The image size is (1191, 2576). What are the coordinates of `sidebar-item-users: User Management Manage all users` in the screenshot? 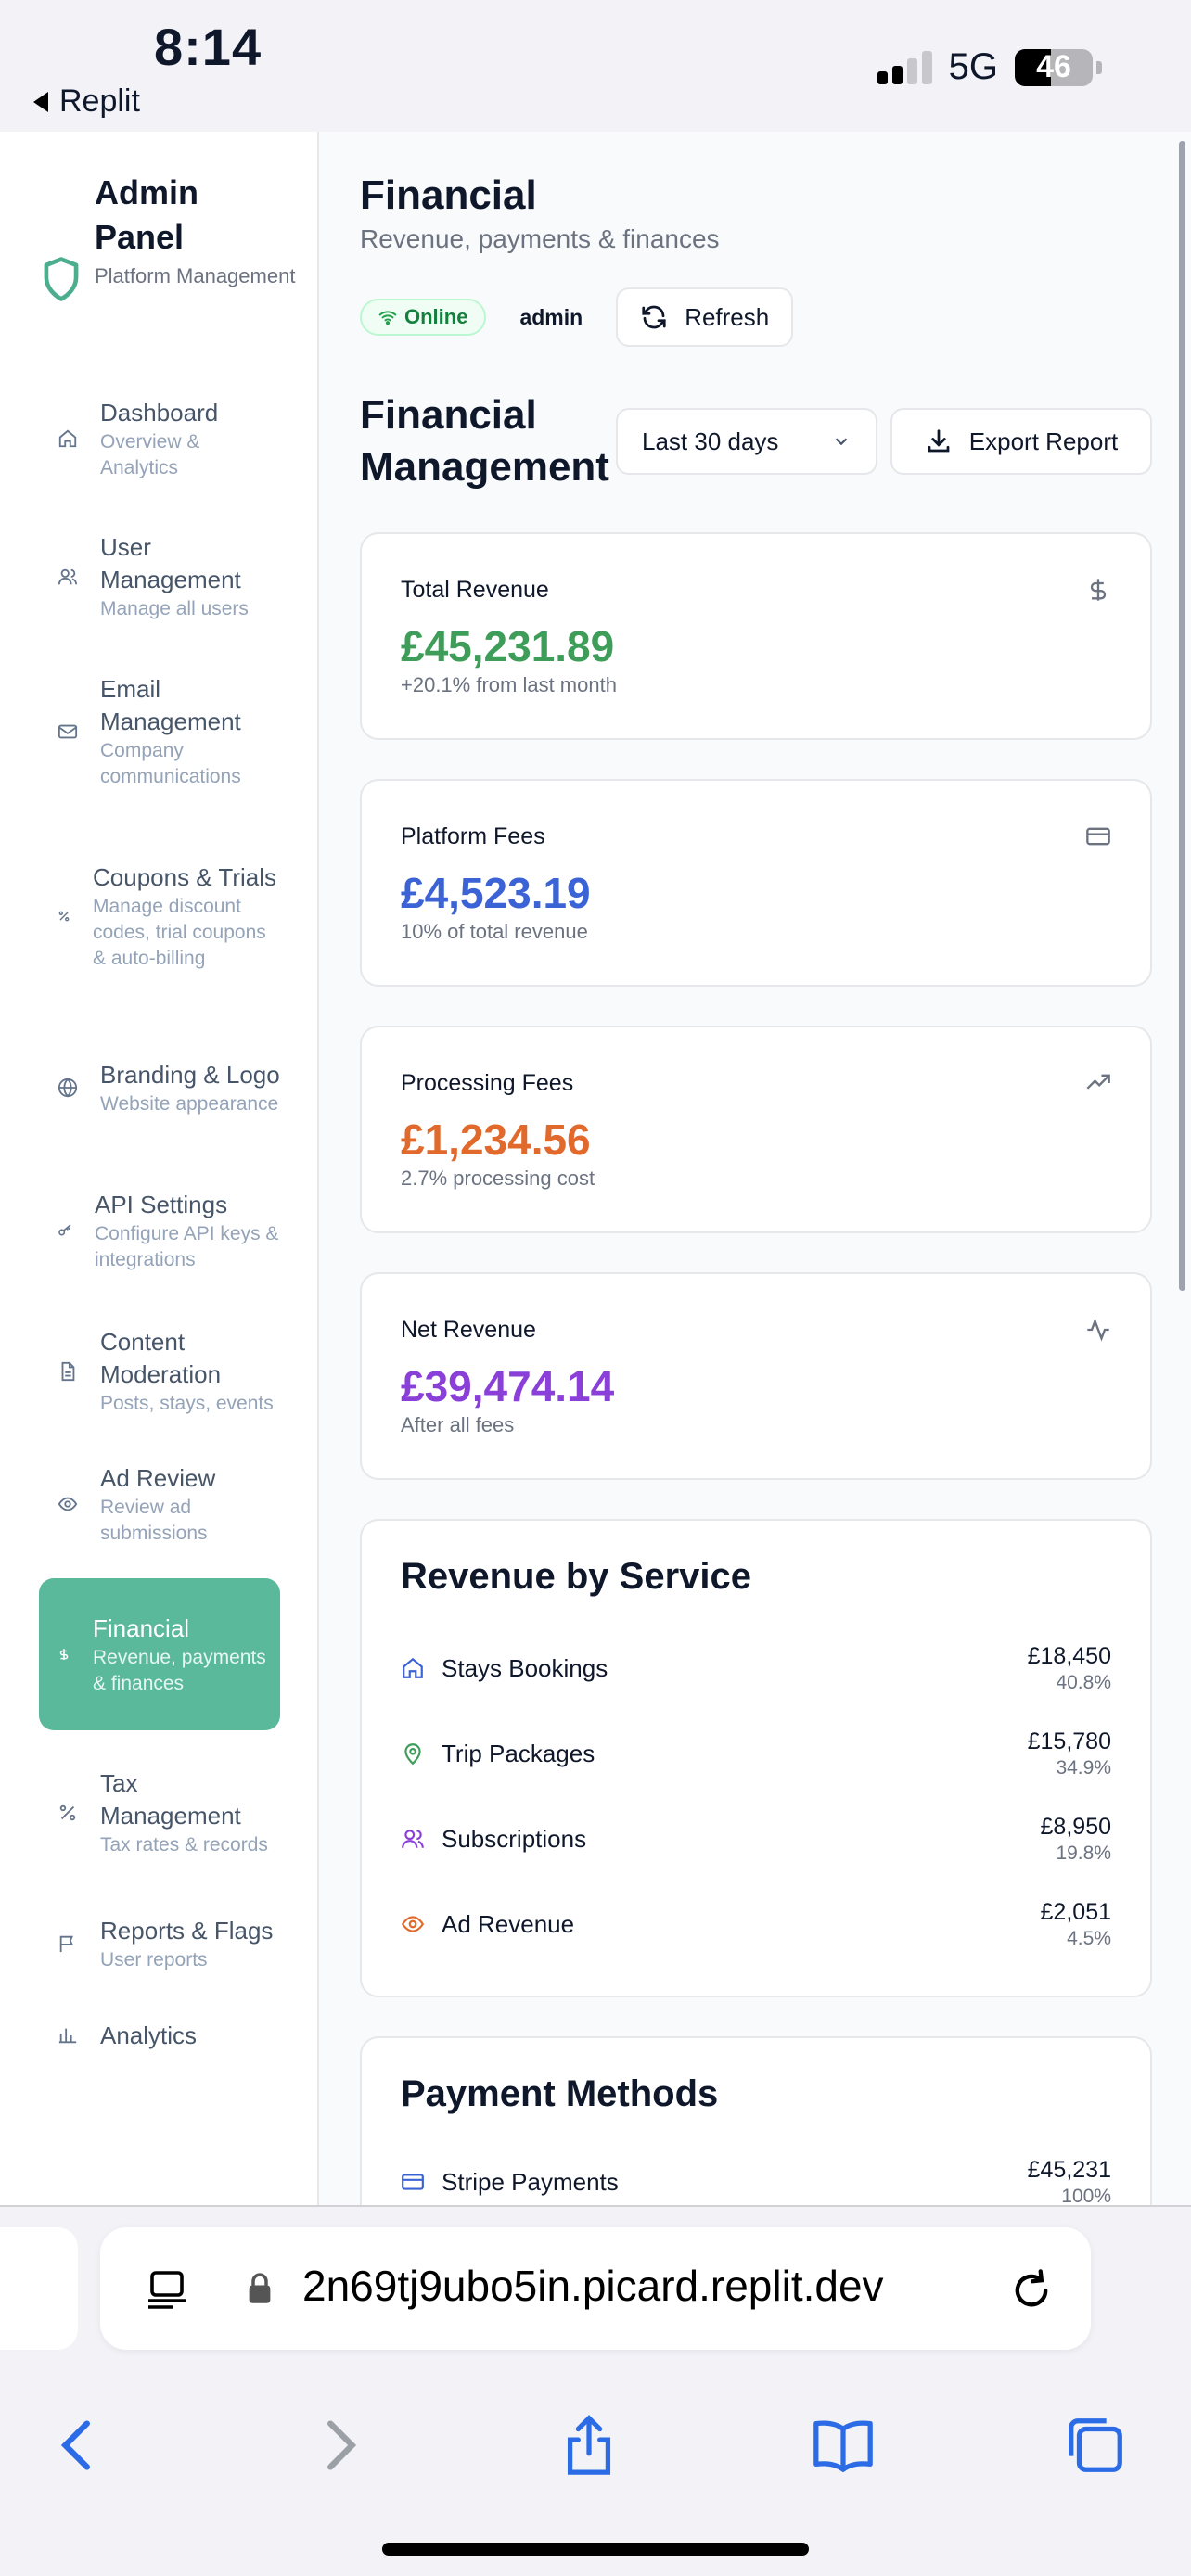 It's located at (159, 576).